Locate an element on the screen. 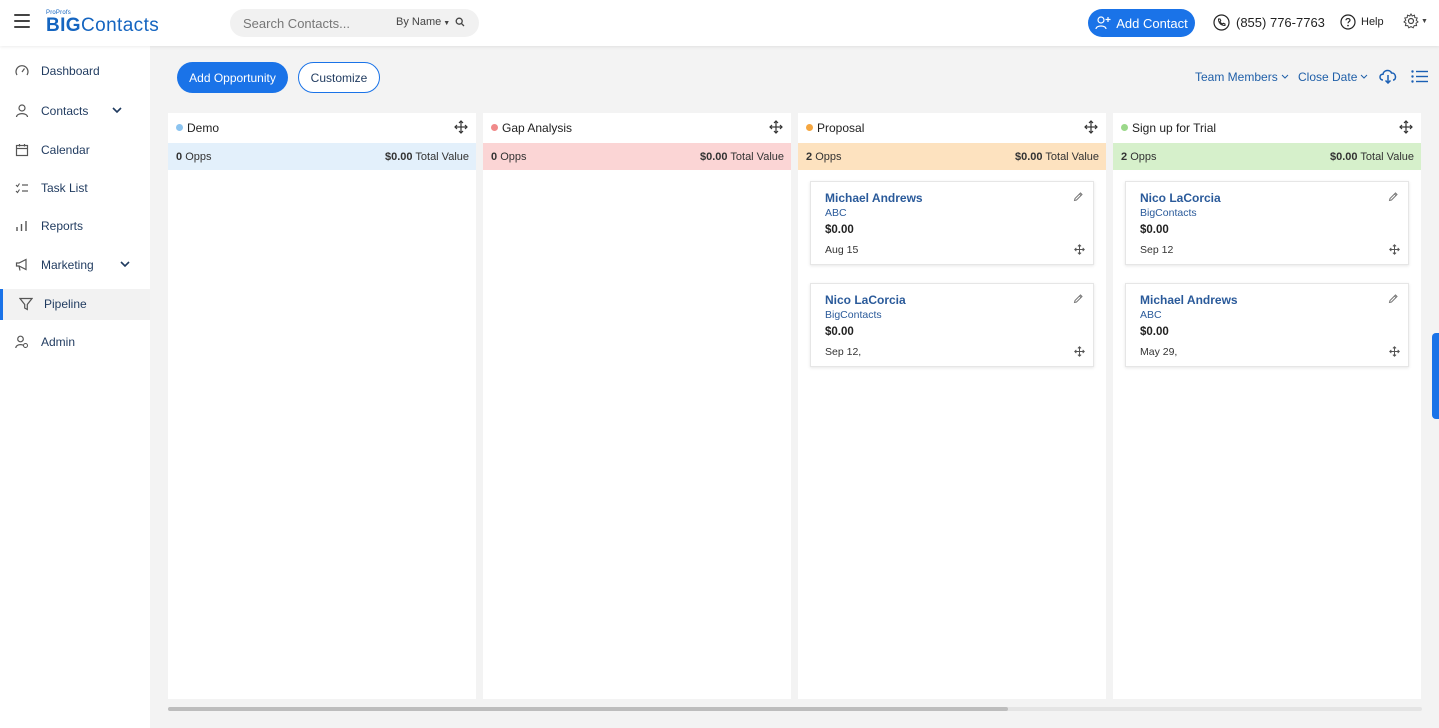 The height and width of the screenshot is (728, 1439). sidebar-item-label: Task List is located at coordinates (64, 188).